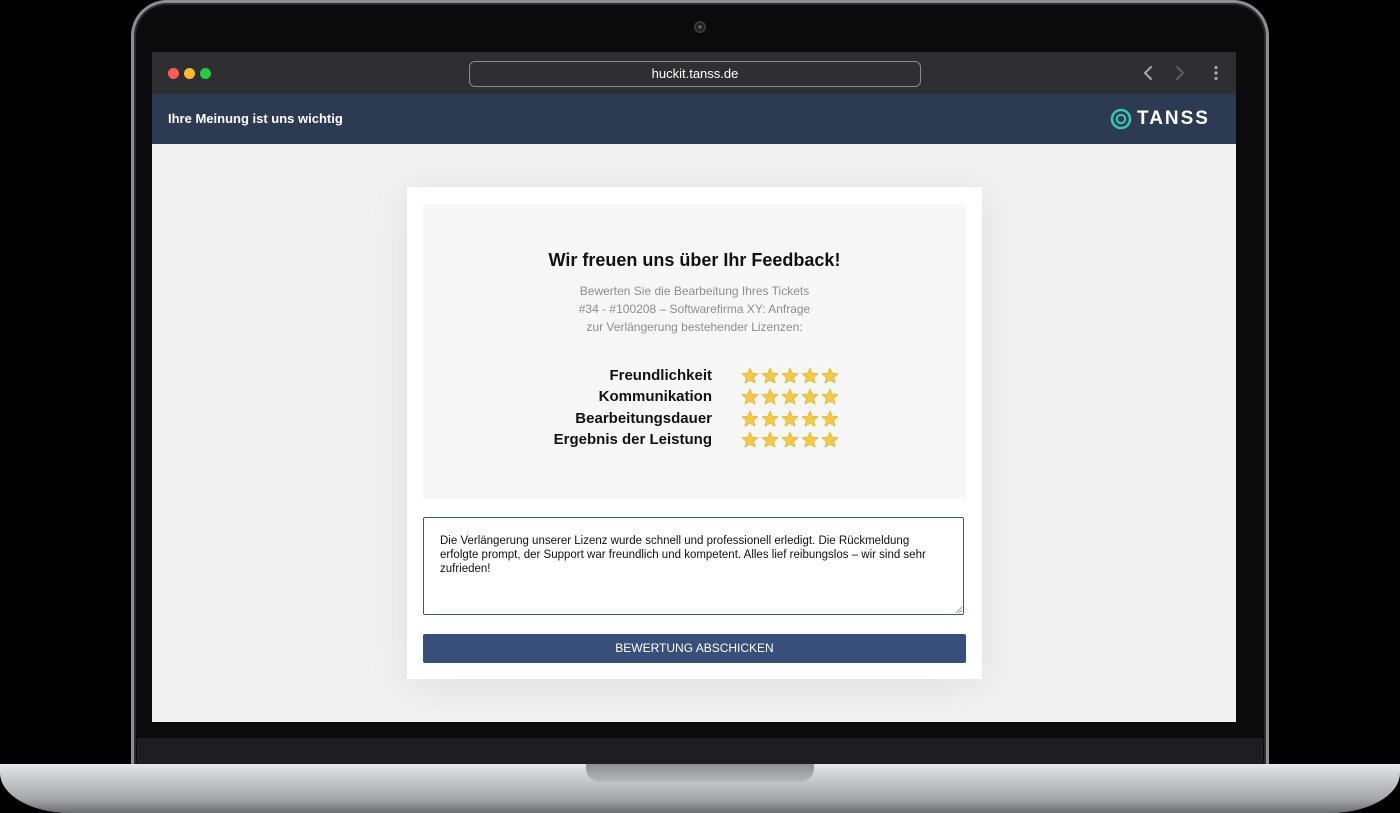  What do you see at coordinates (660, 375) in the screenshot?
I see `rating-label: Freundlichkeit` at bounding box center [660, 375].